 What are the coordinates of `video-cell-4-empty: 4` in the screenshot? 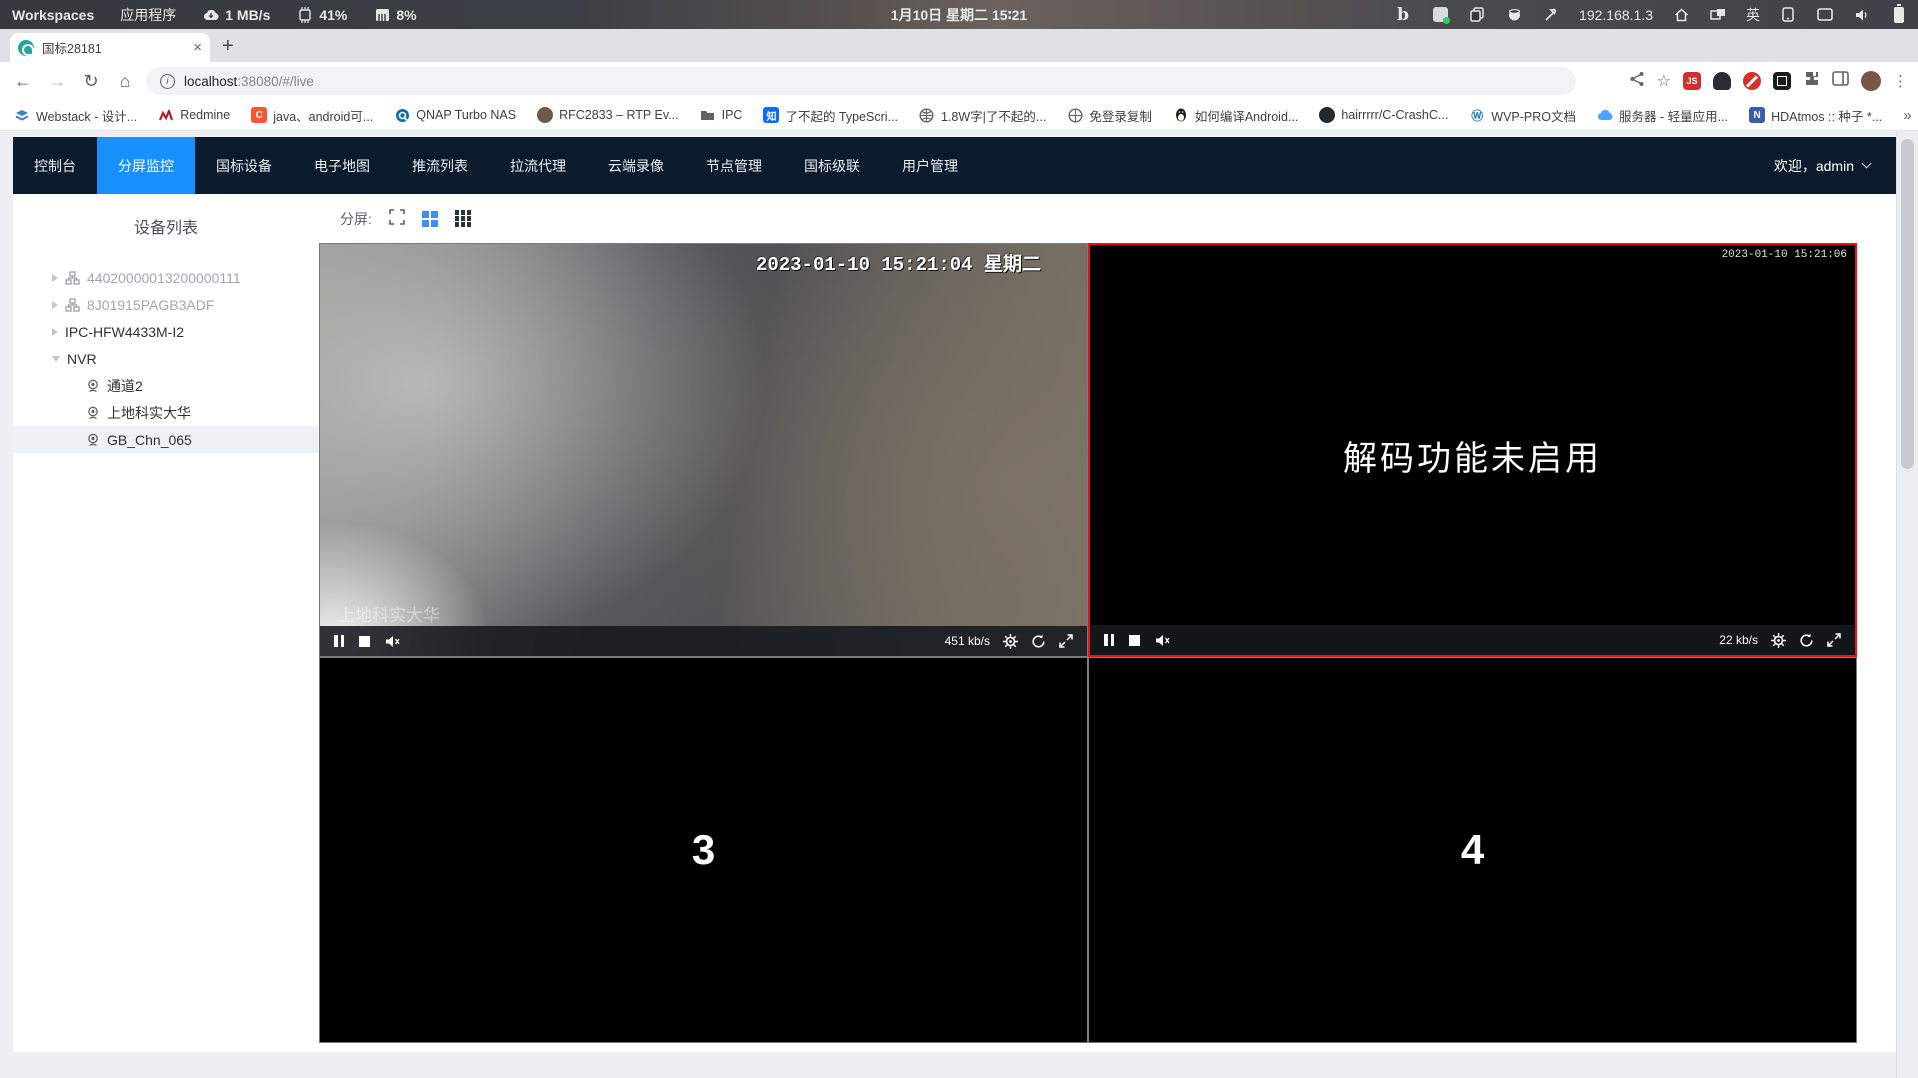 It's located at (1472, 850).